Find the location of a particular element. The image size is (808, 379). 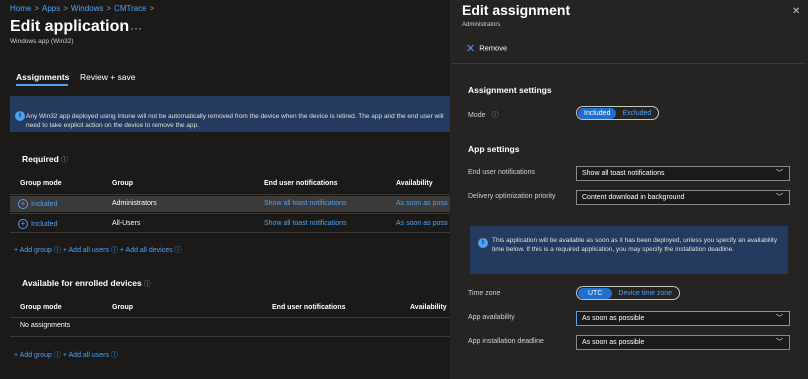

delivery-priority-label: Delivery optimization priority is located at coordinates (512, 196).